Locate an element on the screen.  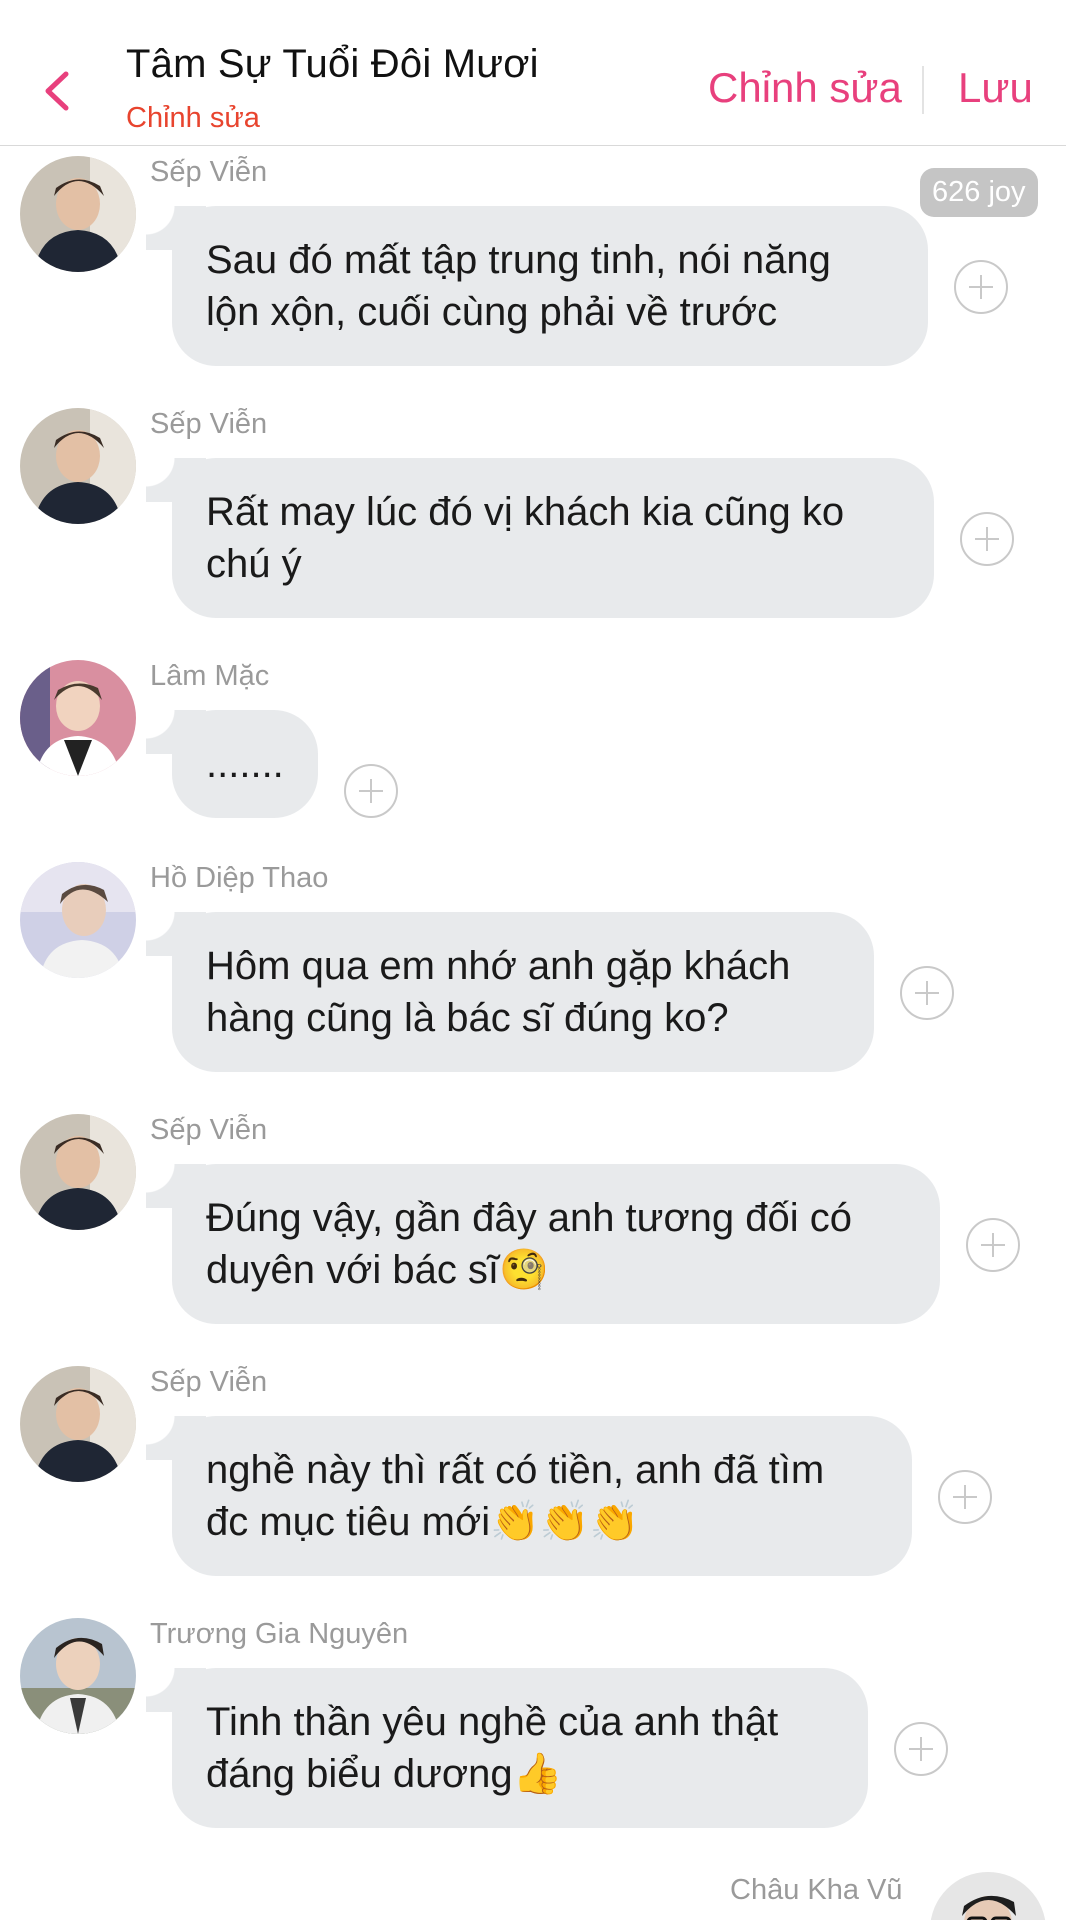
sender-name: Trương Gia Nguyên is located at coordinates (279, 1634).